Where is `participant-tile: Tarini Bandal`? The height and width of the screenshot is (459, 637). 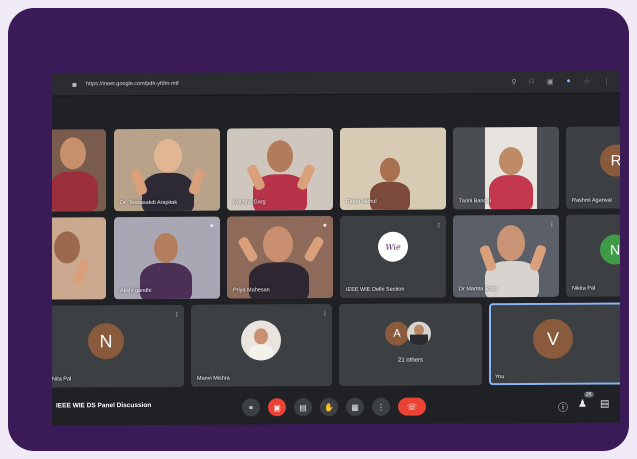
participant-tile: Tarini Bandal is located at coordinates (506, 168).